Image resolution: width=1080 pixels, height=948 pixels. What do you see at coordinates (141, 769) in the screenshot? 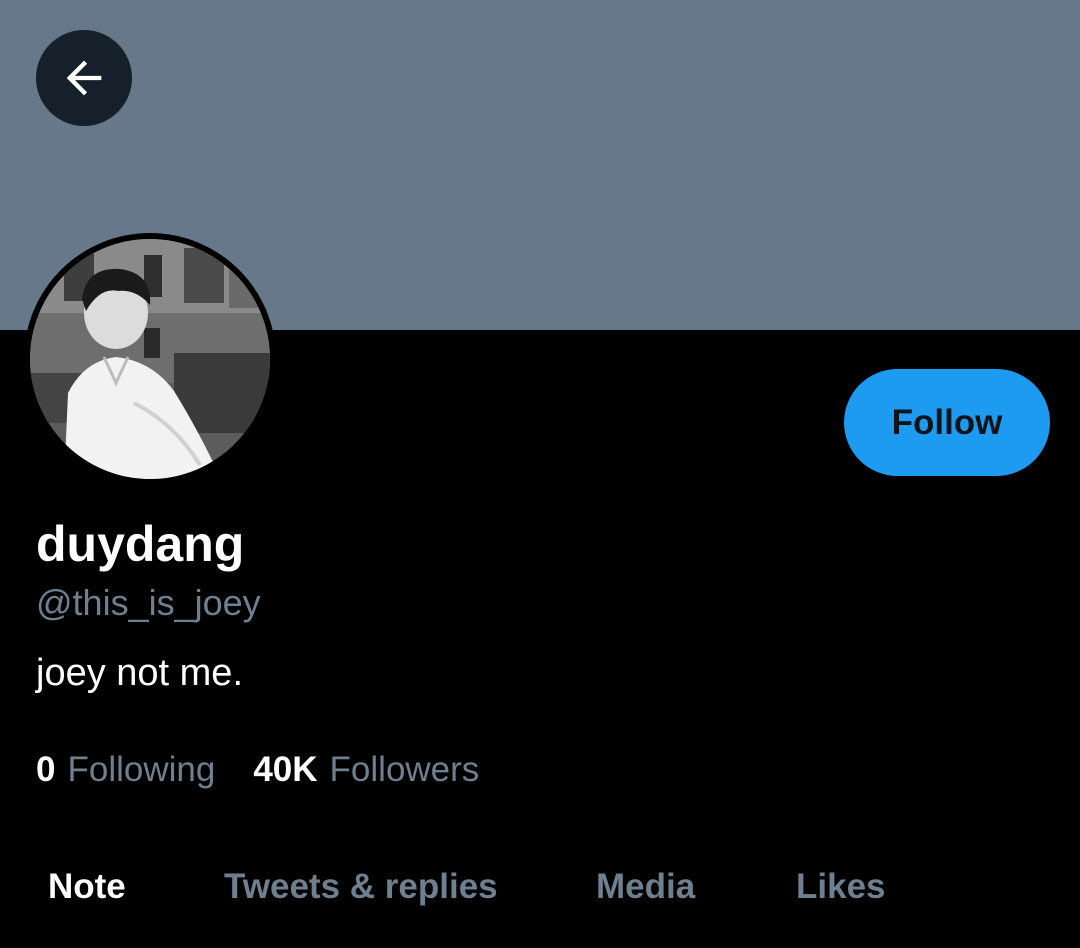
I see `following-label: Following` at bounding box center [141, 769].